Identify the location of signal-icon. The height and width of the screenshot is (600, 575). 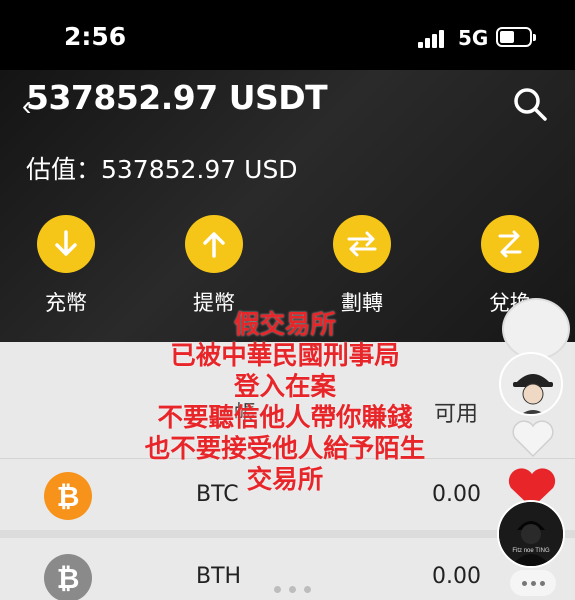
(433, 38).